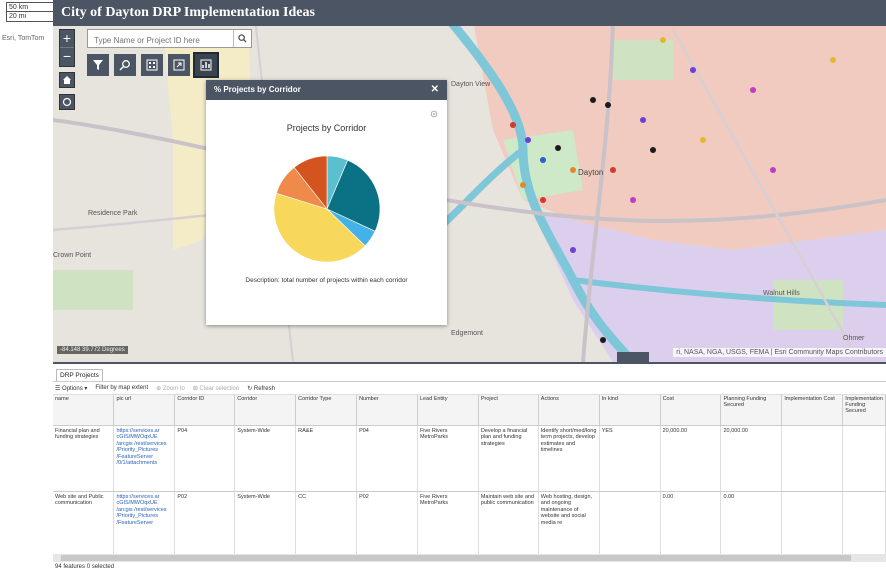 Image resolution: width=886 pixels, height=573 pixels. I want to click on chart-icon, so click(152, 65).